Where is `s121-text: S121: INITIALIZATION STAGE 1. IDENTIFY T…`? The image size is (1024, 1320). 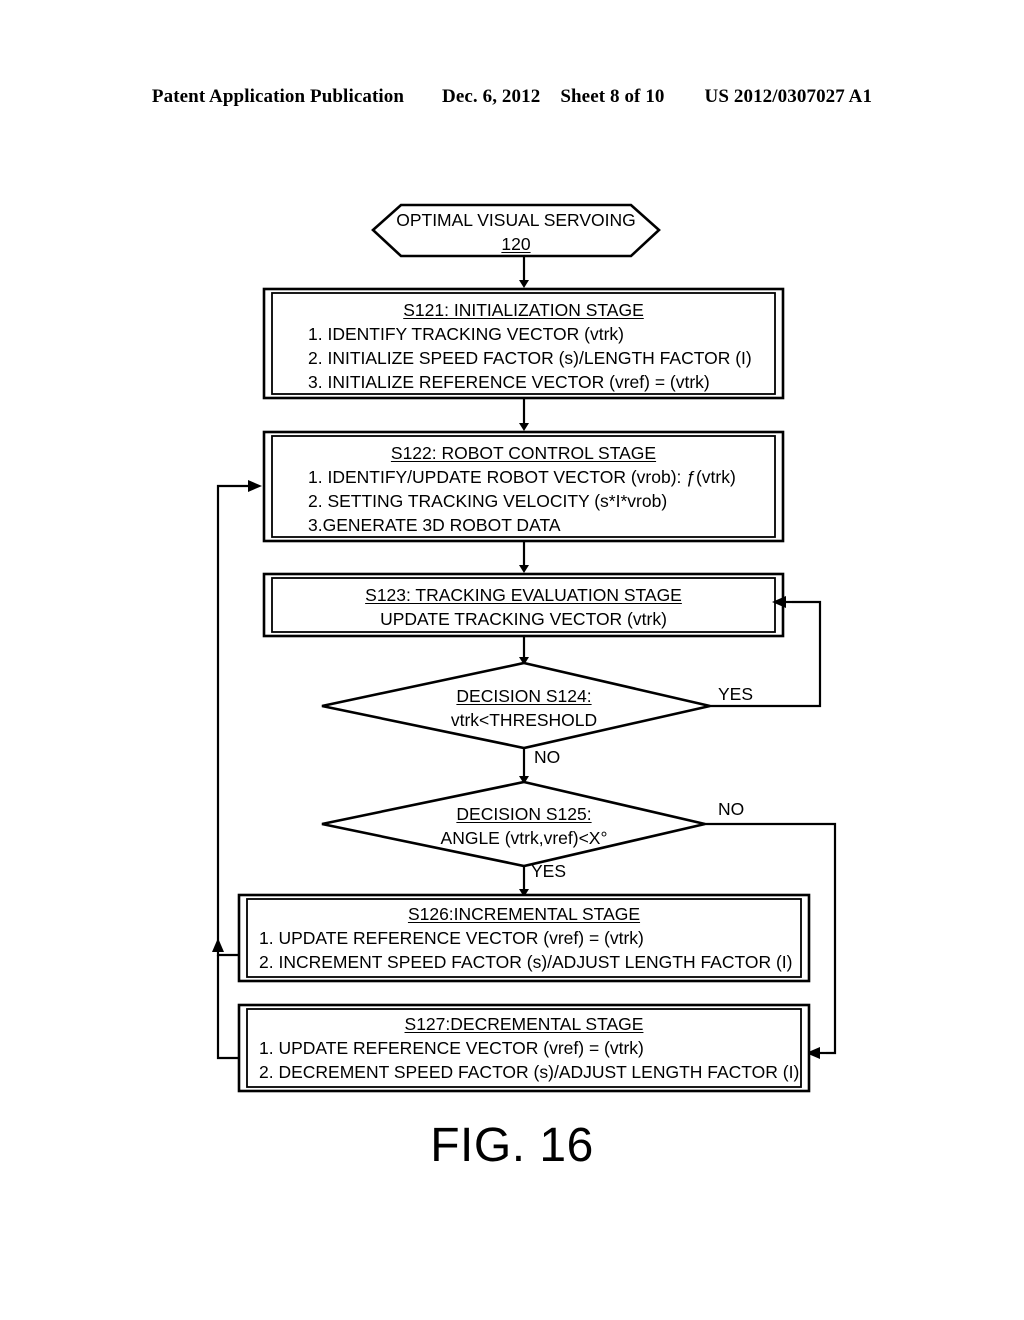
s121-text: S121: INITIALIZATION STAGE 1. IDENTIFY T… is located at coordinates (523, 346).